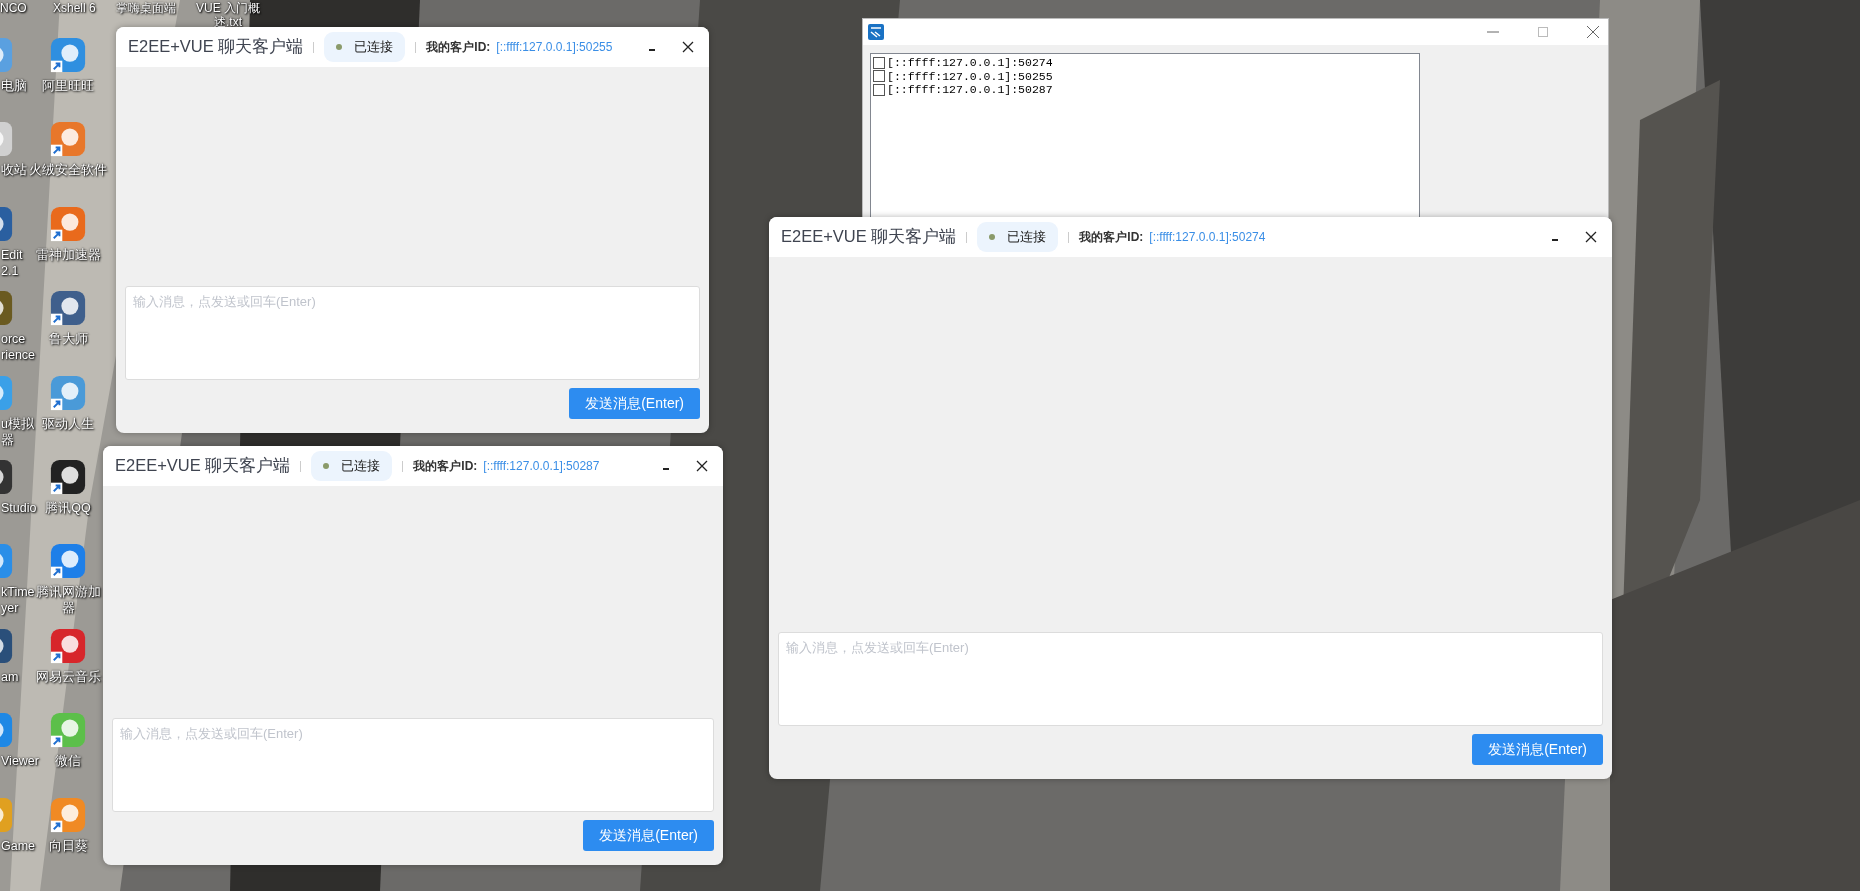 This screenshot has width=1860, height=891. Describe the element at coordinates (10, 270) in the screenshot. I see `icon-label: 2.1` at that location.